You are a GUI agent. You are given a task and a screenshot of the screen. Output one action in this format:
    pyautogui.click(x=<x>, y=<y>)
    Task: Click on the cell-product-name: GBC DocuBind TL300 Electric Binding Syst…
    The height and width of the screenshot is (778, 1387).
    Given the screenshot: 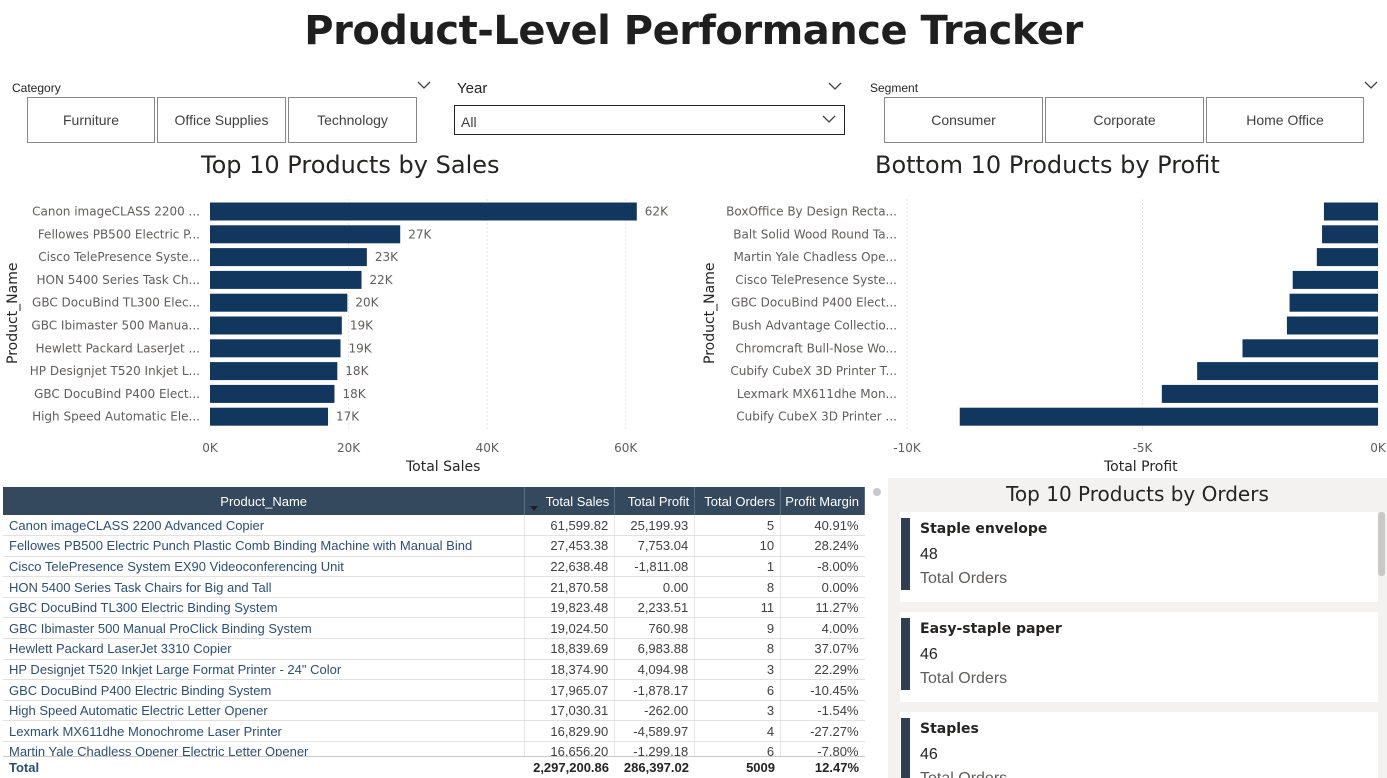 What is the action you would take?
    pyautogui.click(x=264, y=608)
    